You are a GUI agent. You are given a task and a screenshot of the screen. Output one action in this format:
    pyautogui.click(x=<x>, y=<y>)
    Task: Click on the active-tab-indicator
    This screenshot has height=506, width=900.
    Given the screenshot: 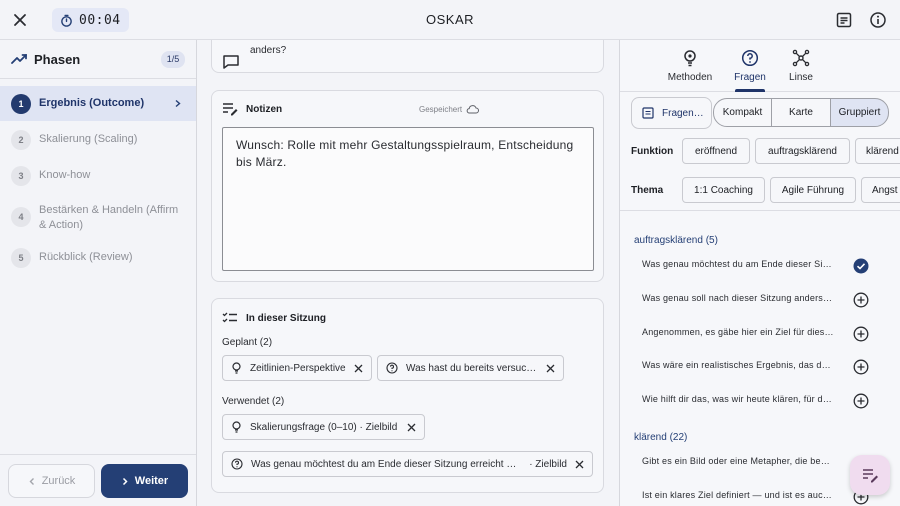 What is the action you would take?
    pyautogui.click(x=750, y=90)
    